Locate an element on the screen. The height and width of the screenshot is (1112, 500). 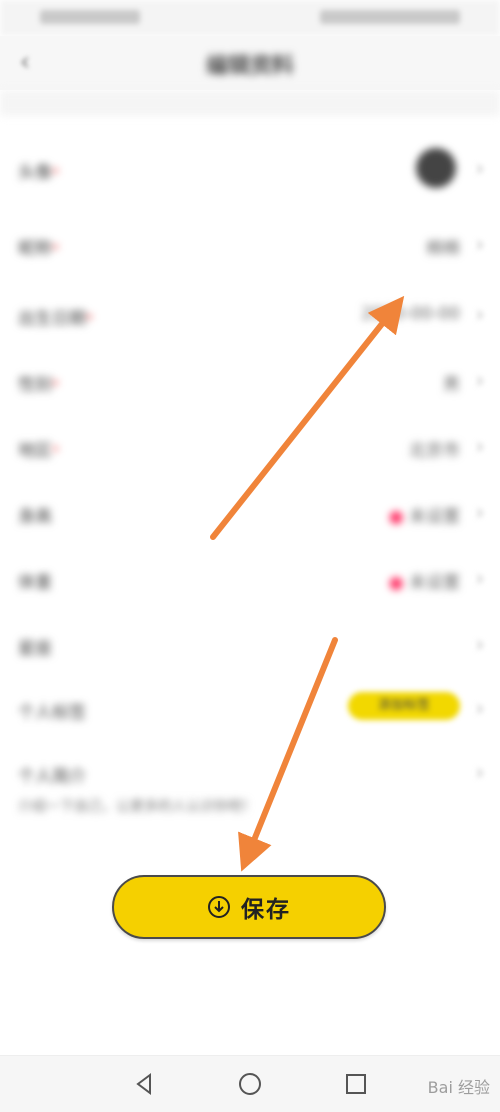
save-label: 保存 is located at coordinates (266, 910).